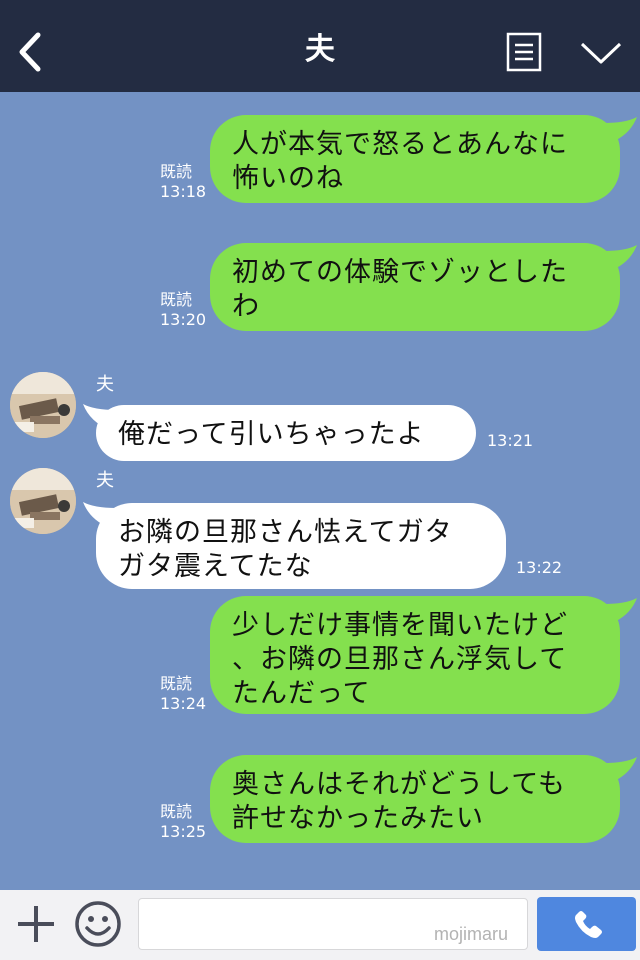 This screenshot has width=640, height=960. Describe the element at coordinates (183, 831) in the screenshot. I see `message-time: 13:25` at that location.